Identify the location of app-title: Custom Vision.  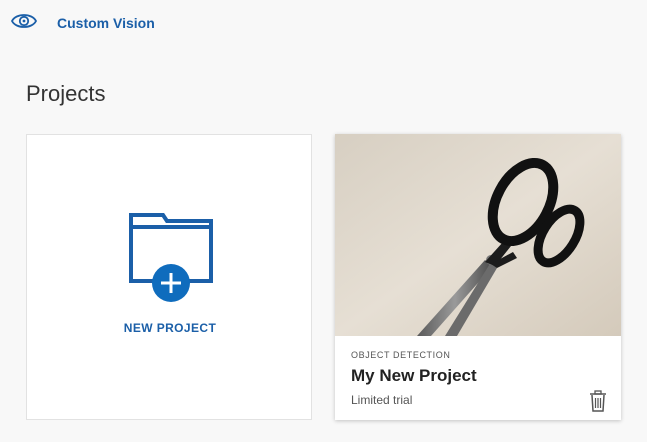
(106, 23).